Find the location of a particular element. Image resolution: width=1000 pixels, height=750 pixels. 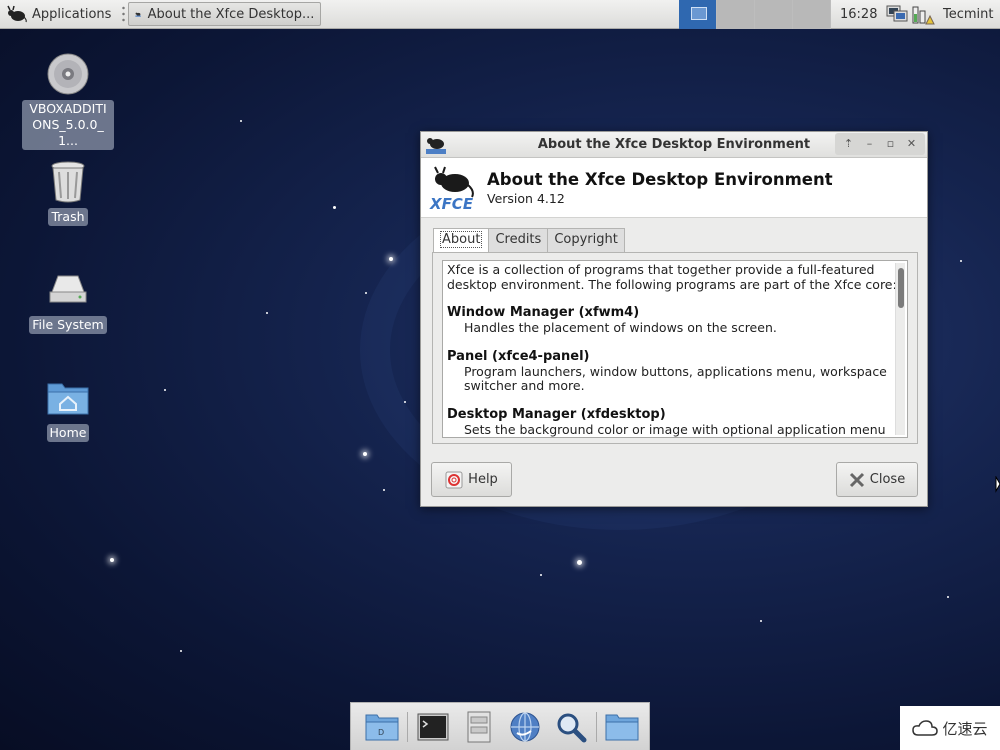

close-button-label: Close is located at coordinates (887, 479).